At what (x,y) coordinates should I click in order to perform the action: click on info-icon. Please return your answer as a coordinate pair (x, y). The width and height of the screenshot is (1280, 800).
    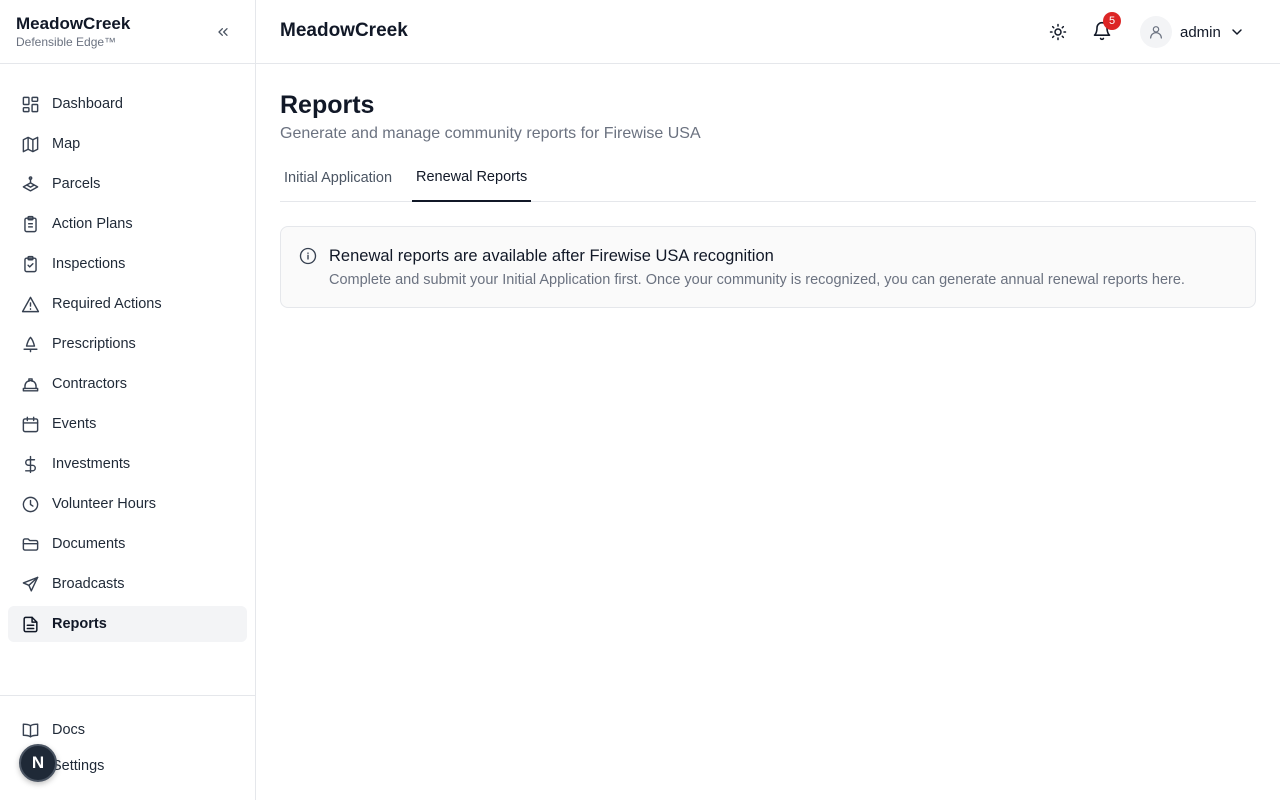
    Looking at the image, I should click on (308, 256).